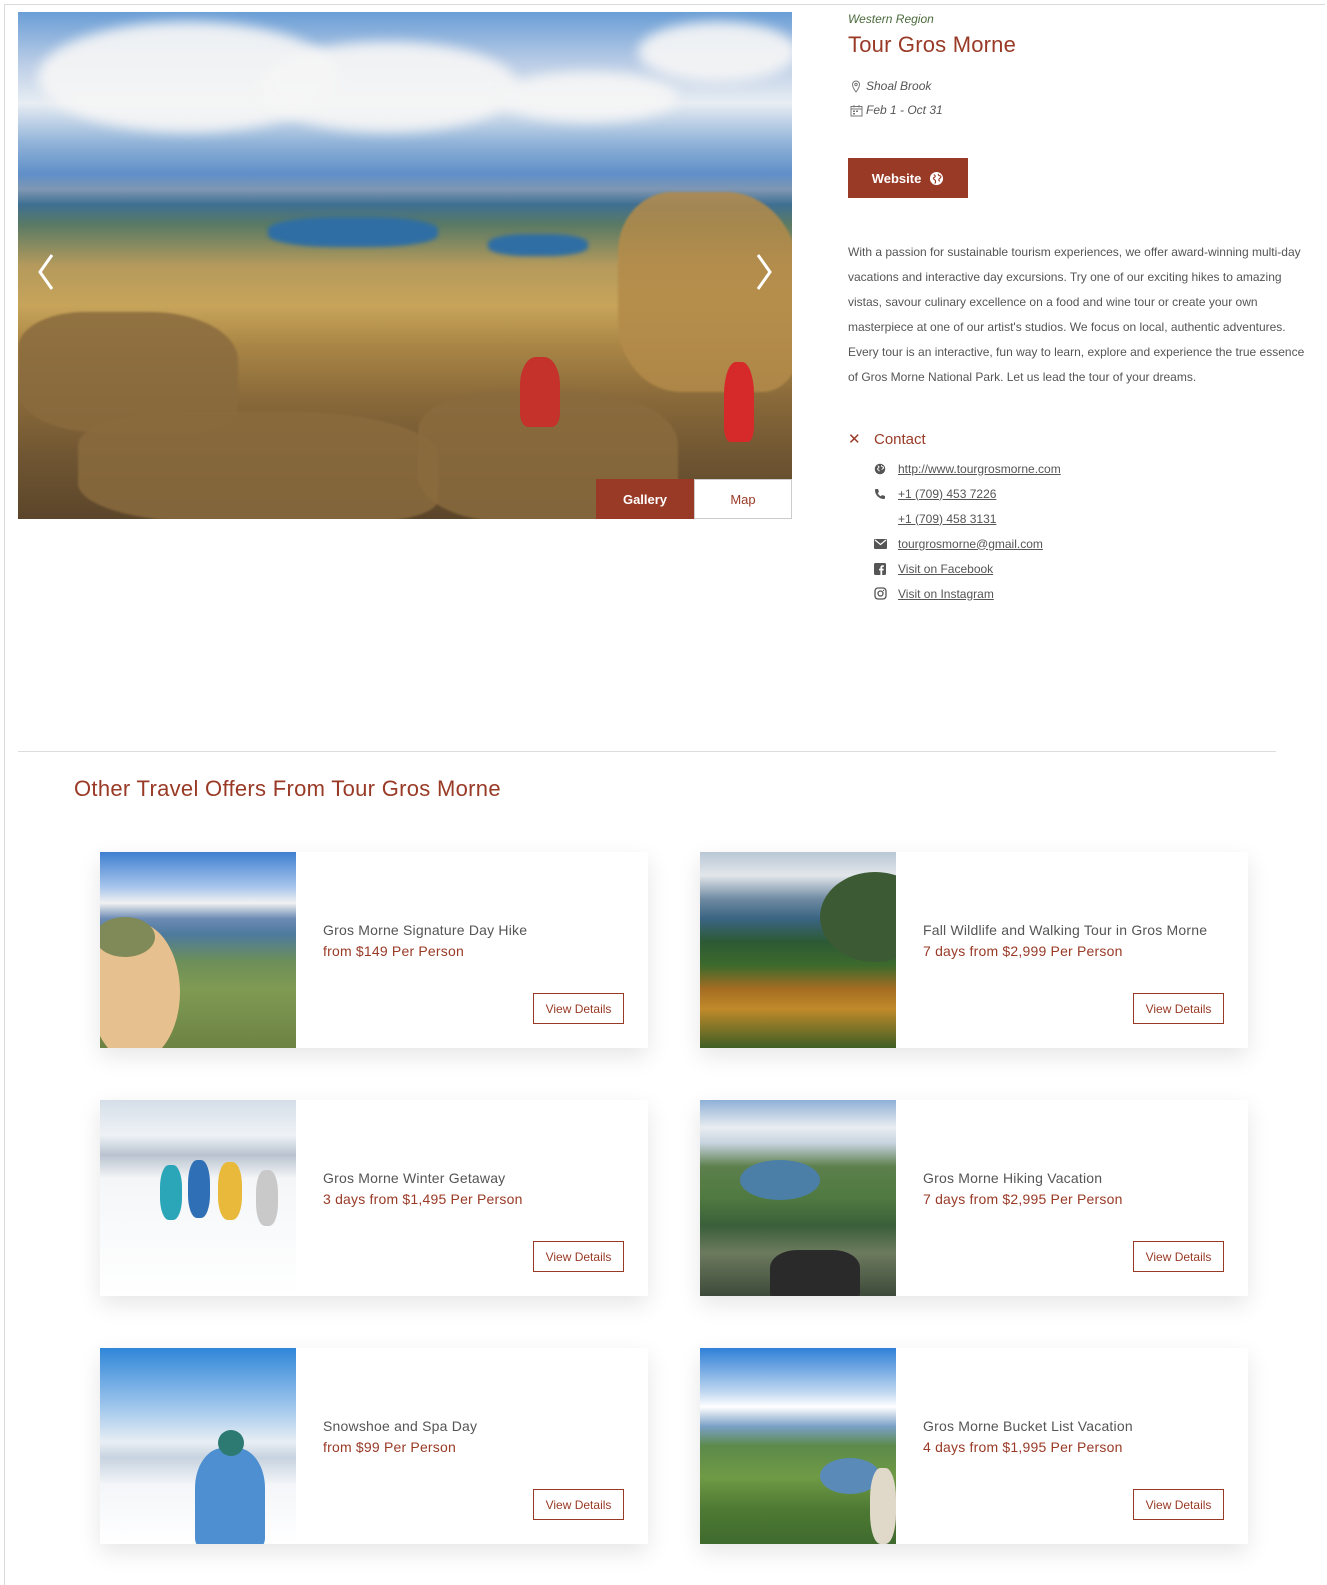 Image resolution: width=1327 pixels, height=1585 pixels. What do you see at coordinates (900, 439) in the screenshot?
I see `contact-heading: Contact` at bounding box center [900, 439].